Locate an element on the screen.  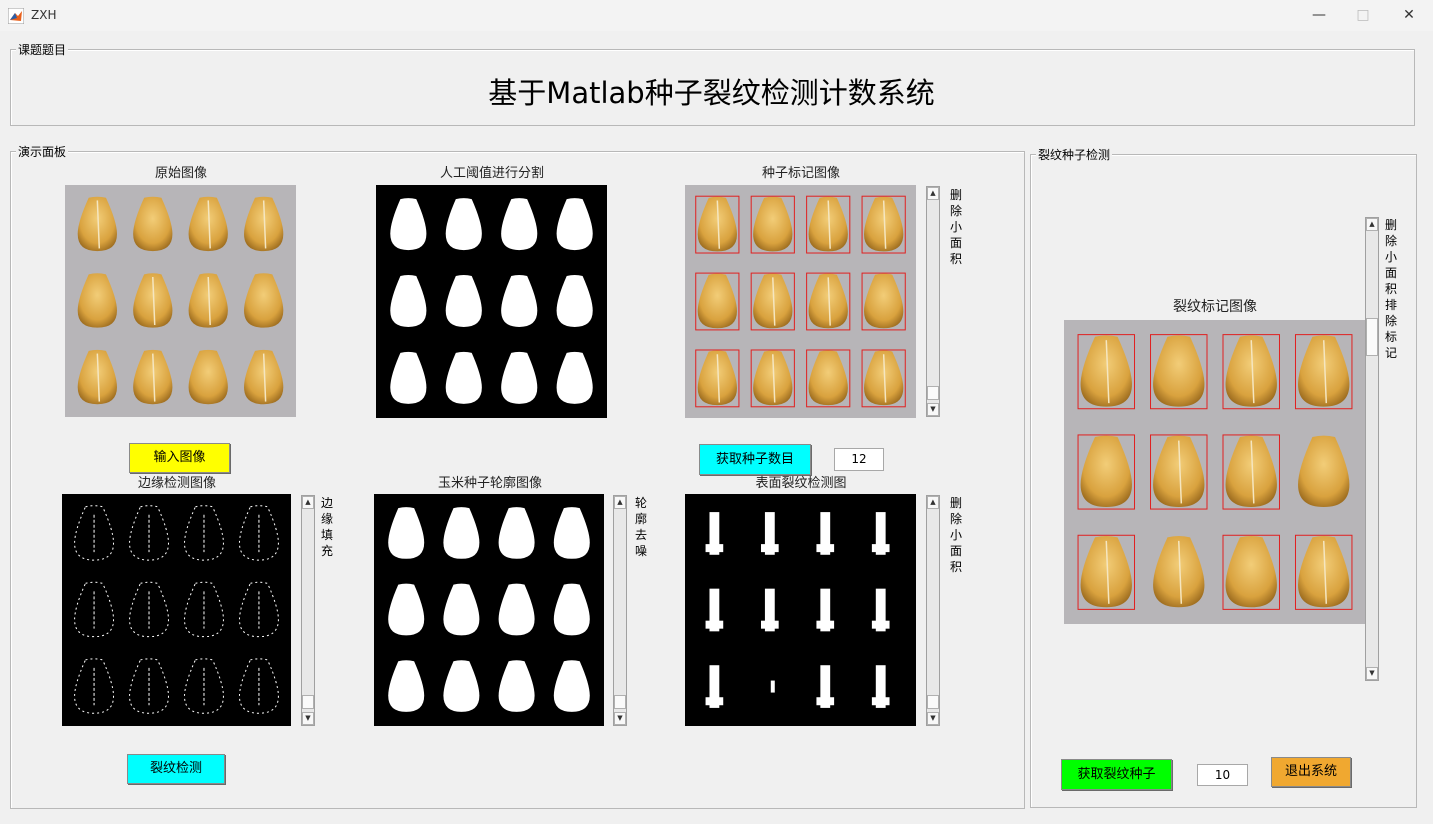
header-panel: 基于Matlab种子裂纹检测计数系统 is located at coordinates (712, 87).